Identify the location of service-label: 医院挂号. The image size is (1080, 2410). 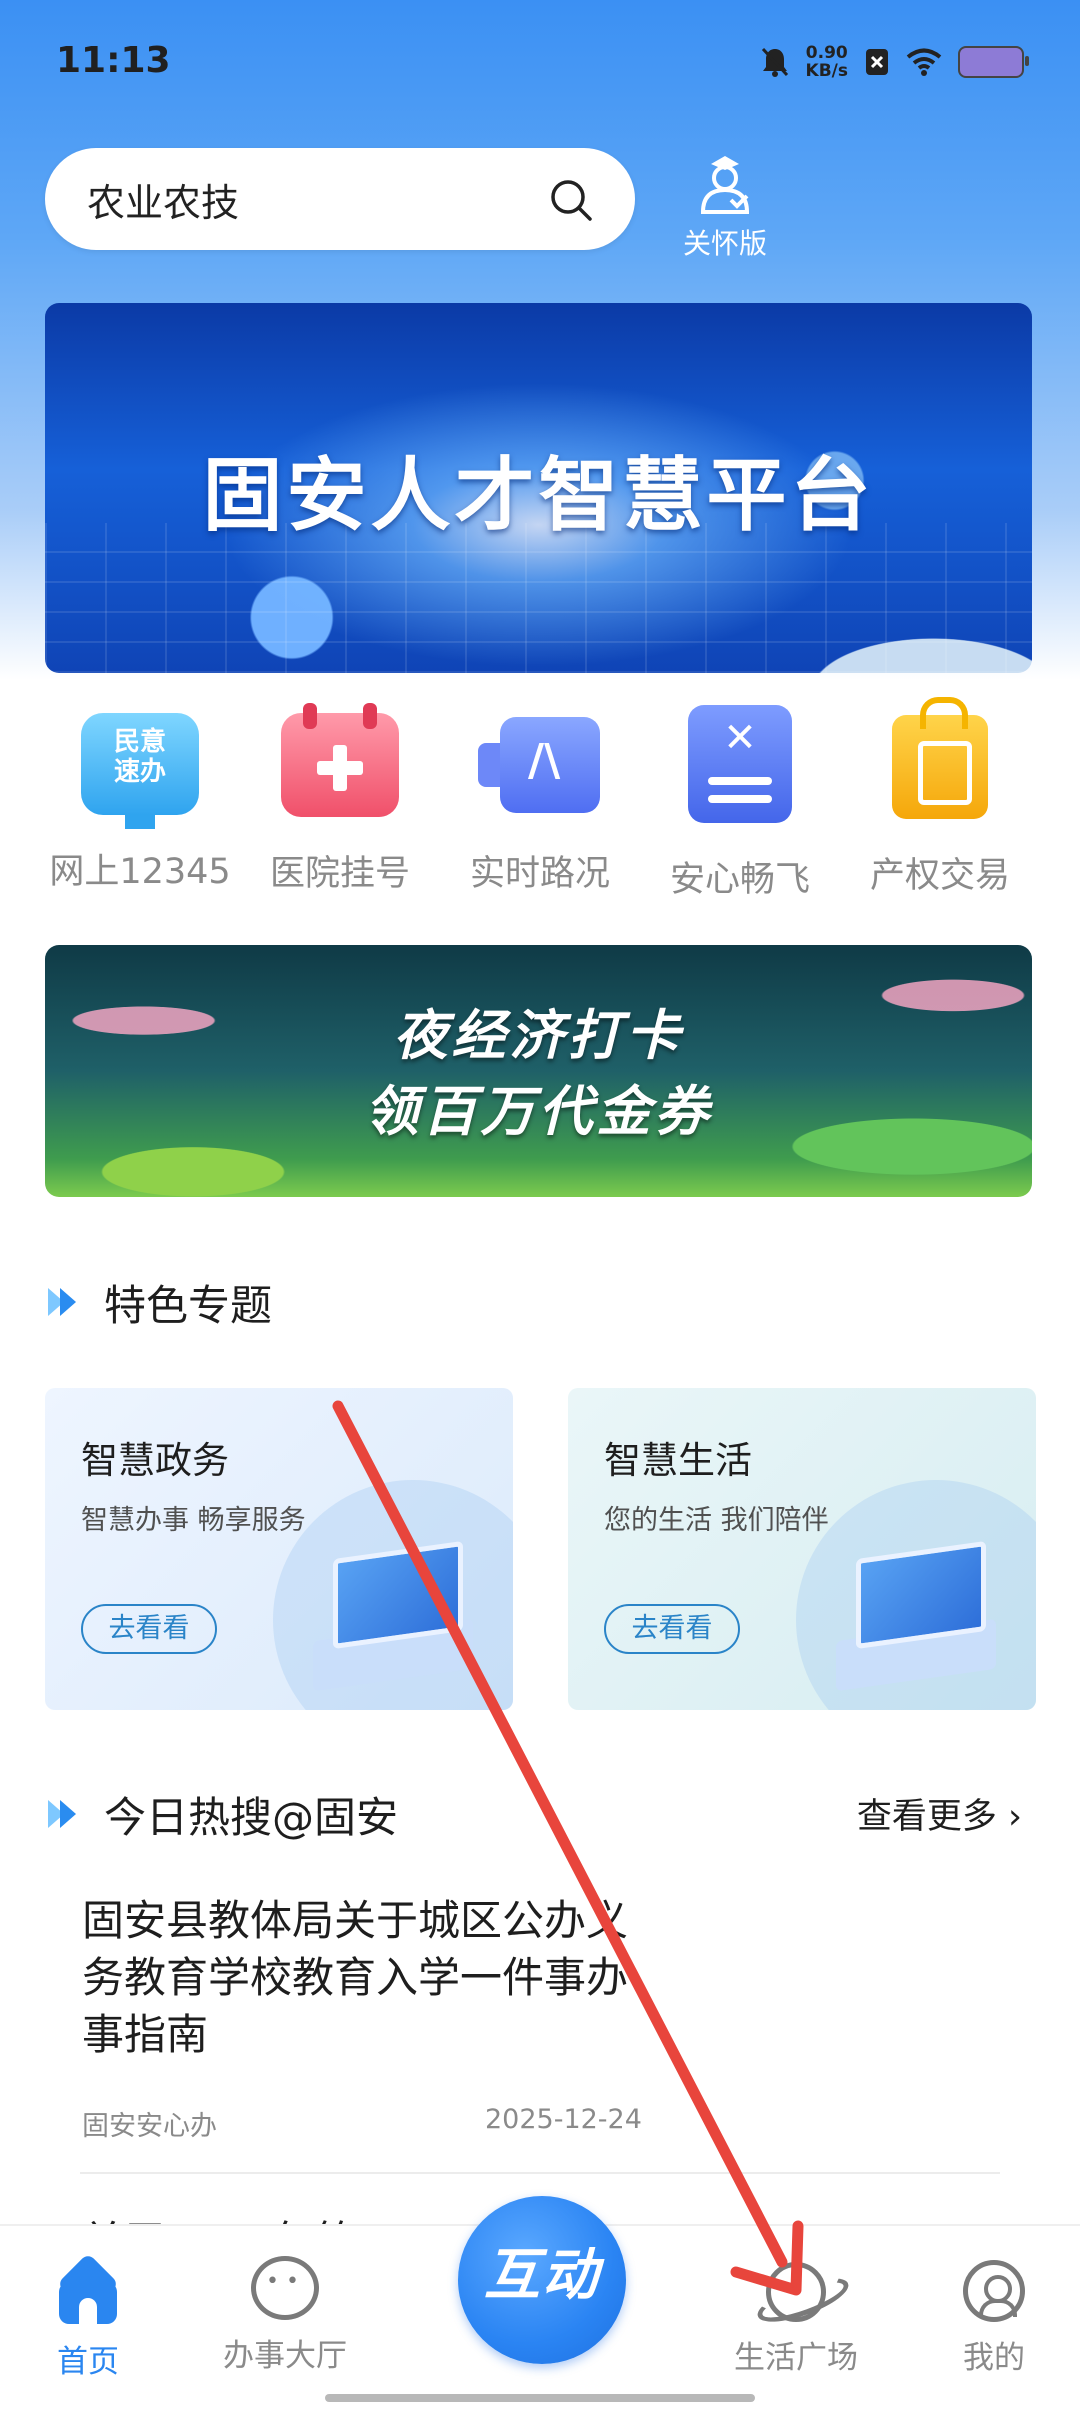
(339, 874).